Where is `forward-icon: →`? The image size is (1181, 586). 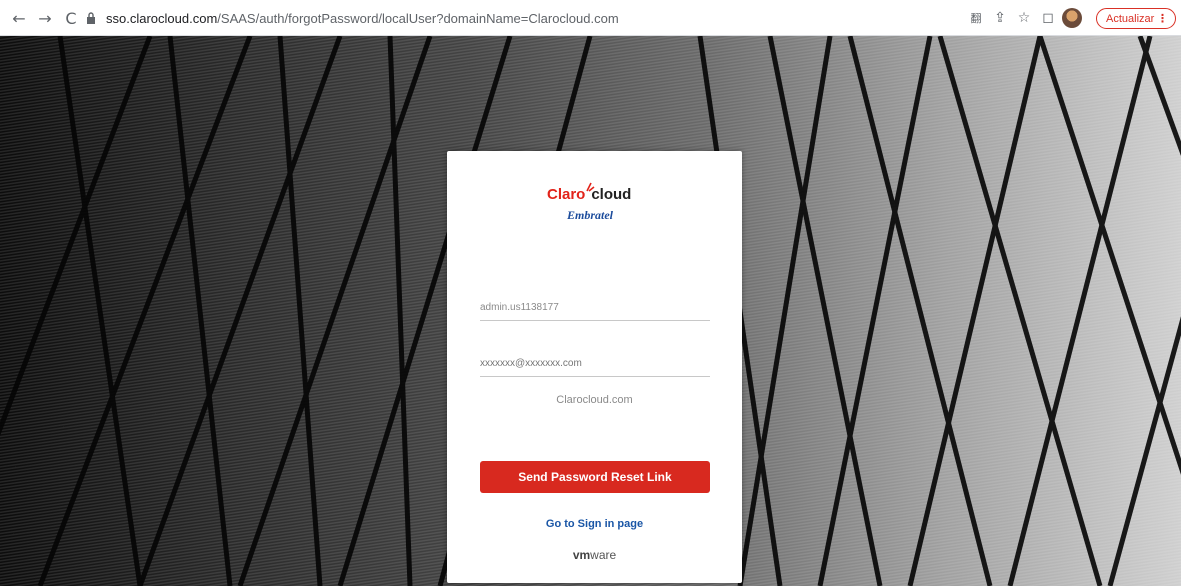
forward-icon: → is located at coordinates (45, 18).